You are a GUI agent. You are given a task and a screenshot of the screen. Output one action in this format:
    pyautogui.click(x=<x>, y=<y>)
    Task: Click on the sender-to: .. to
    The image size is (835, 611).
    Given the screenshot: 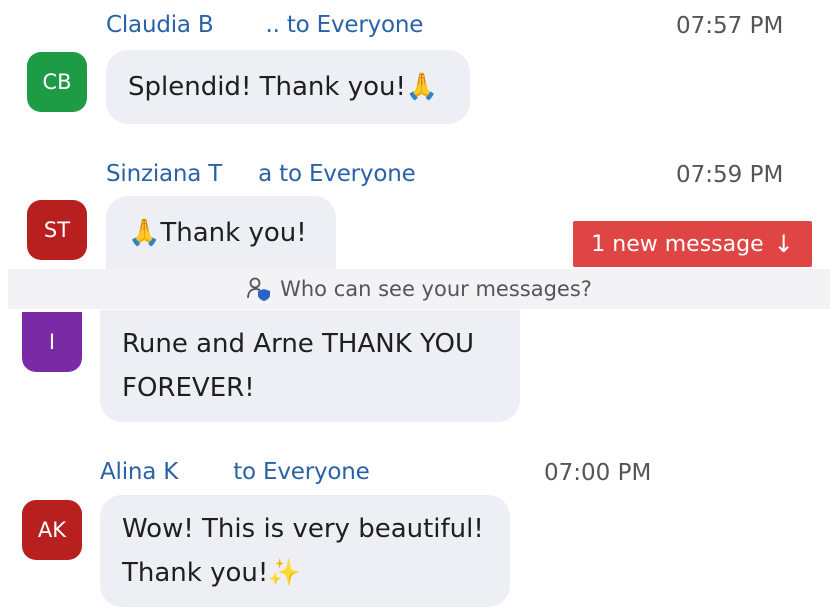 What is the action you would take?
    pyautogui.click(x=291, y=25)
    